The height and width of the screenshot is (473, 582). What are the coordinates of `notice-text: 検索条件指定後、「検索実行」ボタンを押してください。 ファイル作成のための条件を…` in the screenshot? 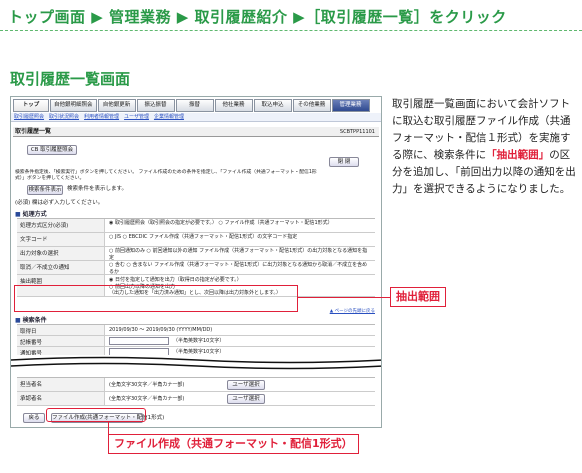 It's located at (166, 175).